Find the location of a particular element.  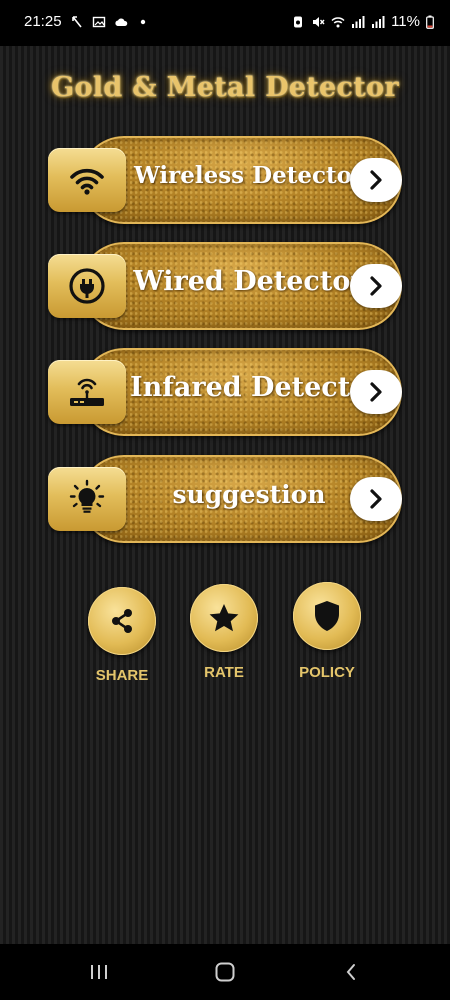

share-label: SHARE is located at coordinates (122, 675).